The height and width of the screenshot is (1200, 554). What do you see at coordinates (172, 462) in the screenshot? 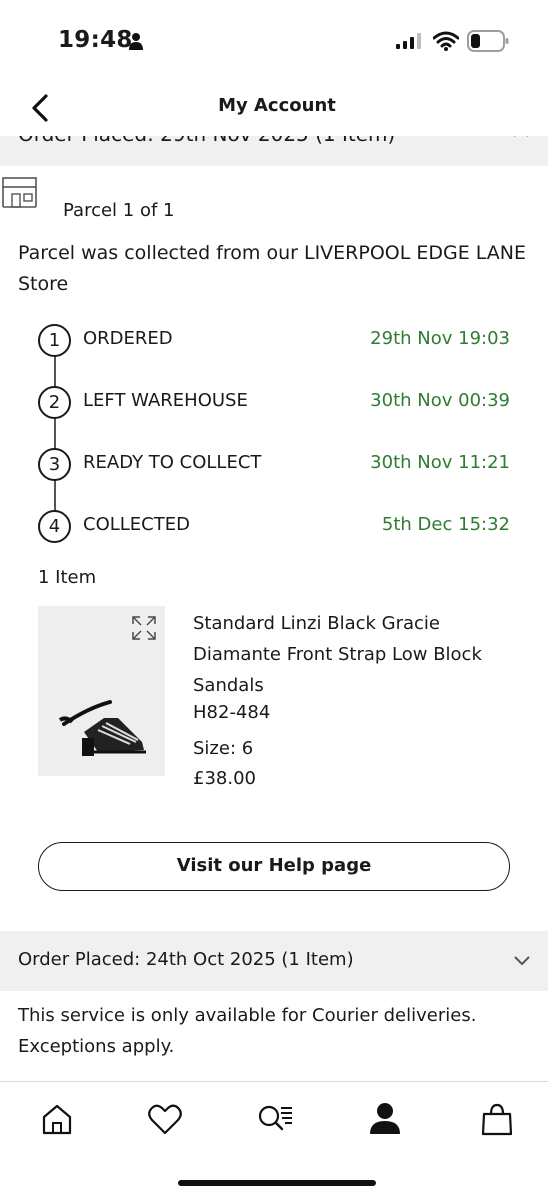
I see `step-label: READY TO COLLECT` at bounding box center [172, 462].